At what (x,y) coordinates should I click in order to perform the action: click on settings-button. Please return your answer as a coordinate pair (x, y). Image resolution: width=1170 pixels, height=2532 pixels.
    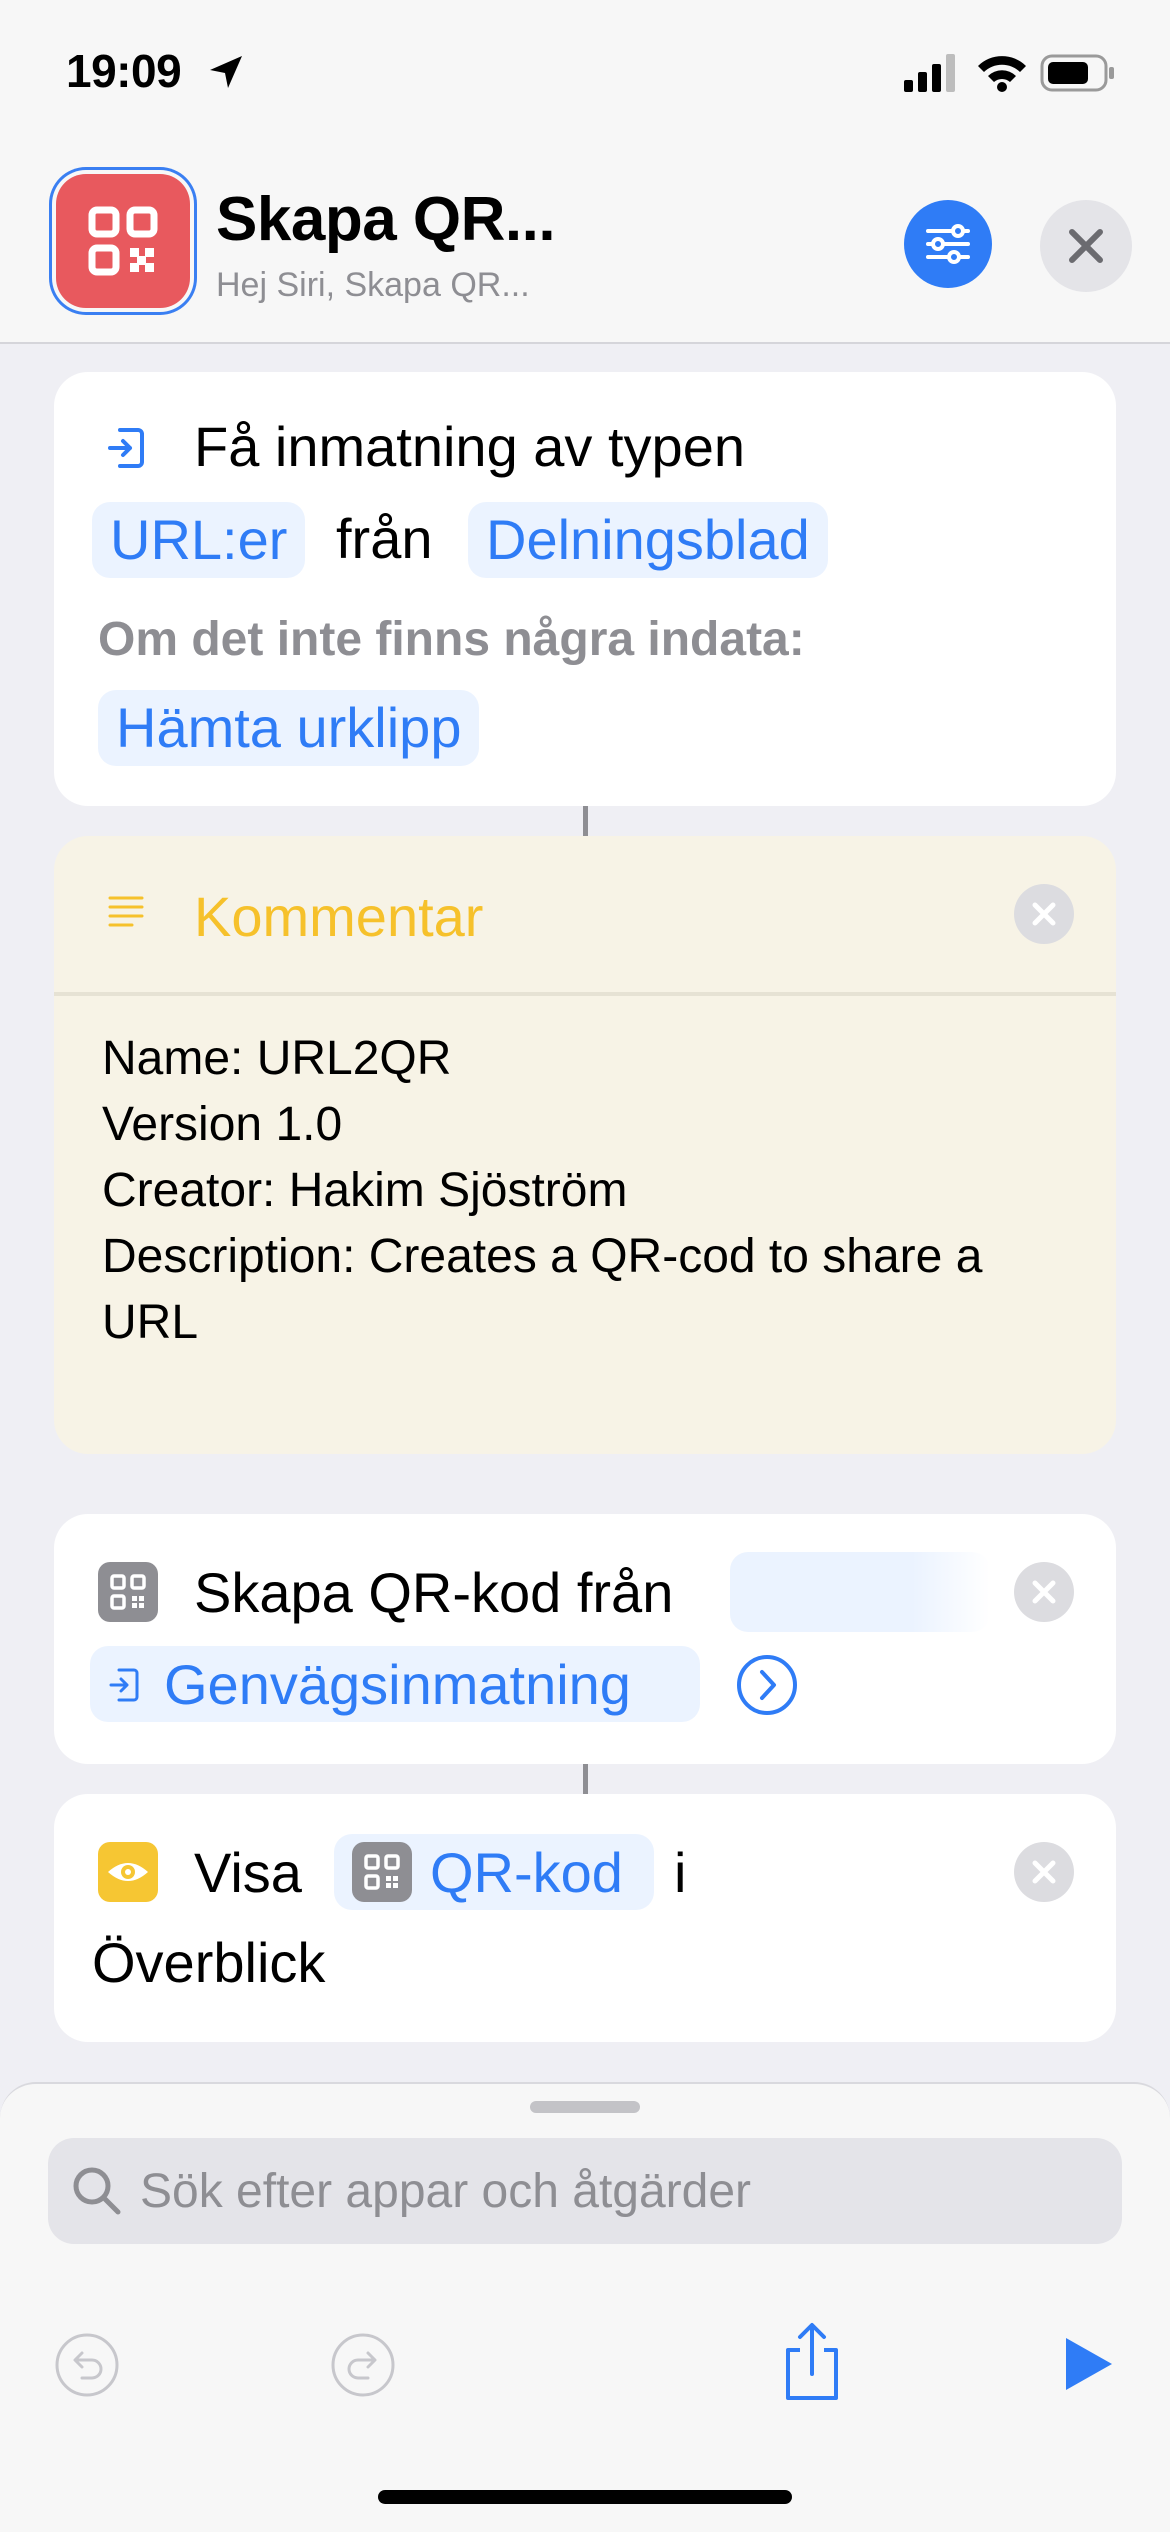
    Looking at the image, I should click on (948, 244).